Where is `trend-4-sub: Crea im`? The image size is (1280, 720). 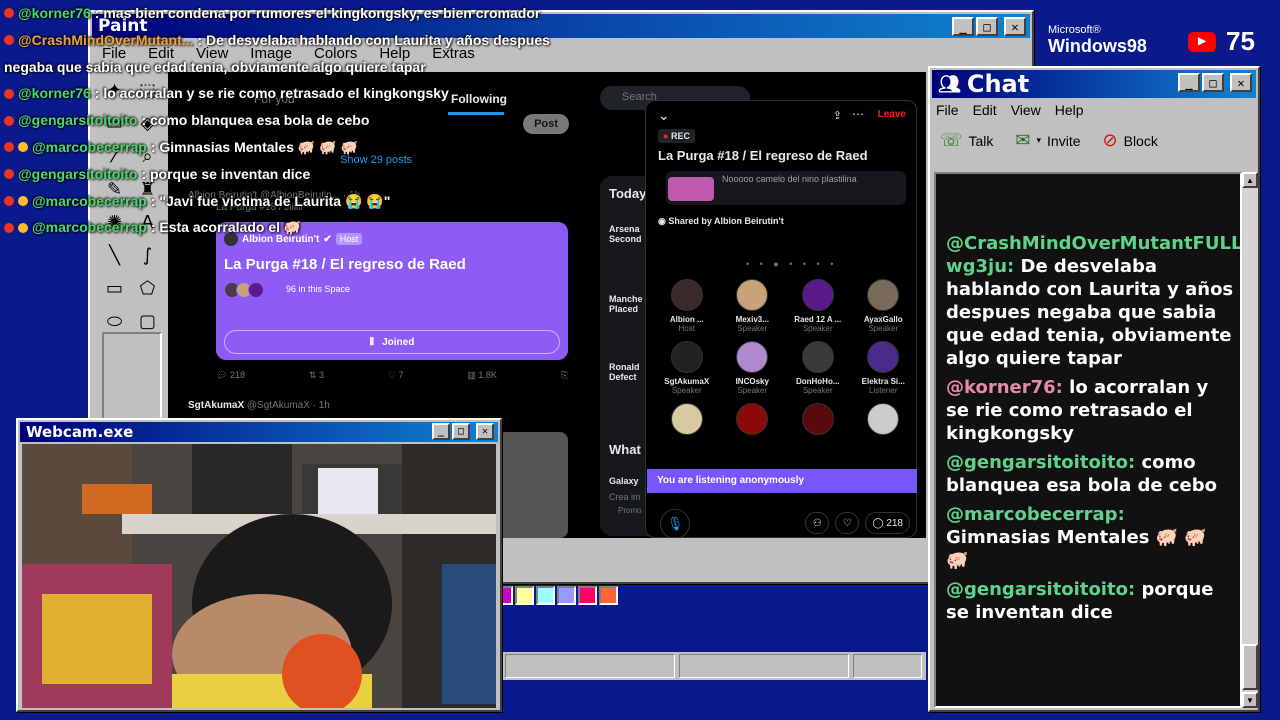
trend-4-sub: Crea im is located at coordinates (625, 497).